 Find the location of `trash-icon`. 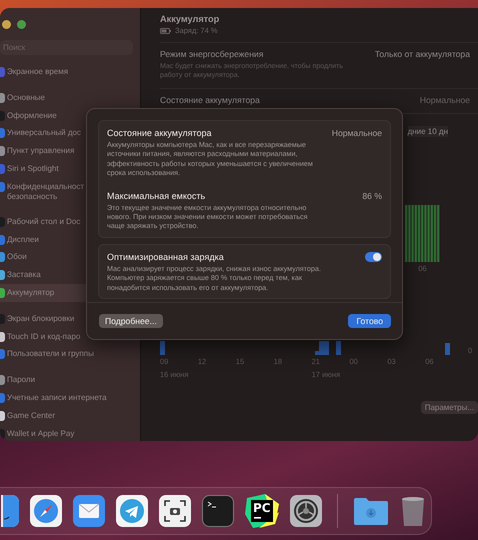

trash-icon is located at coordinates (413, 511).